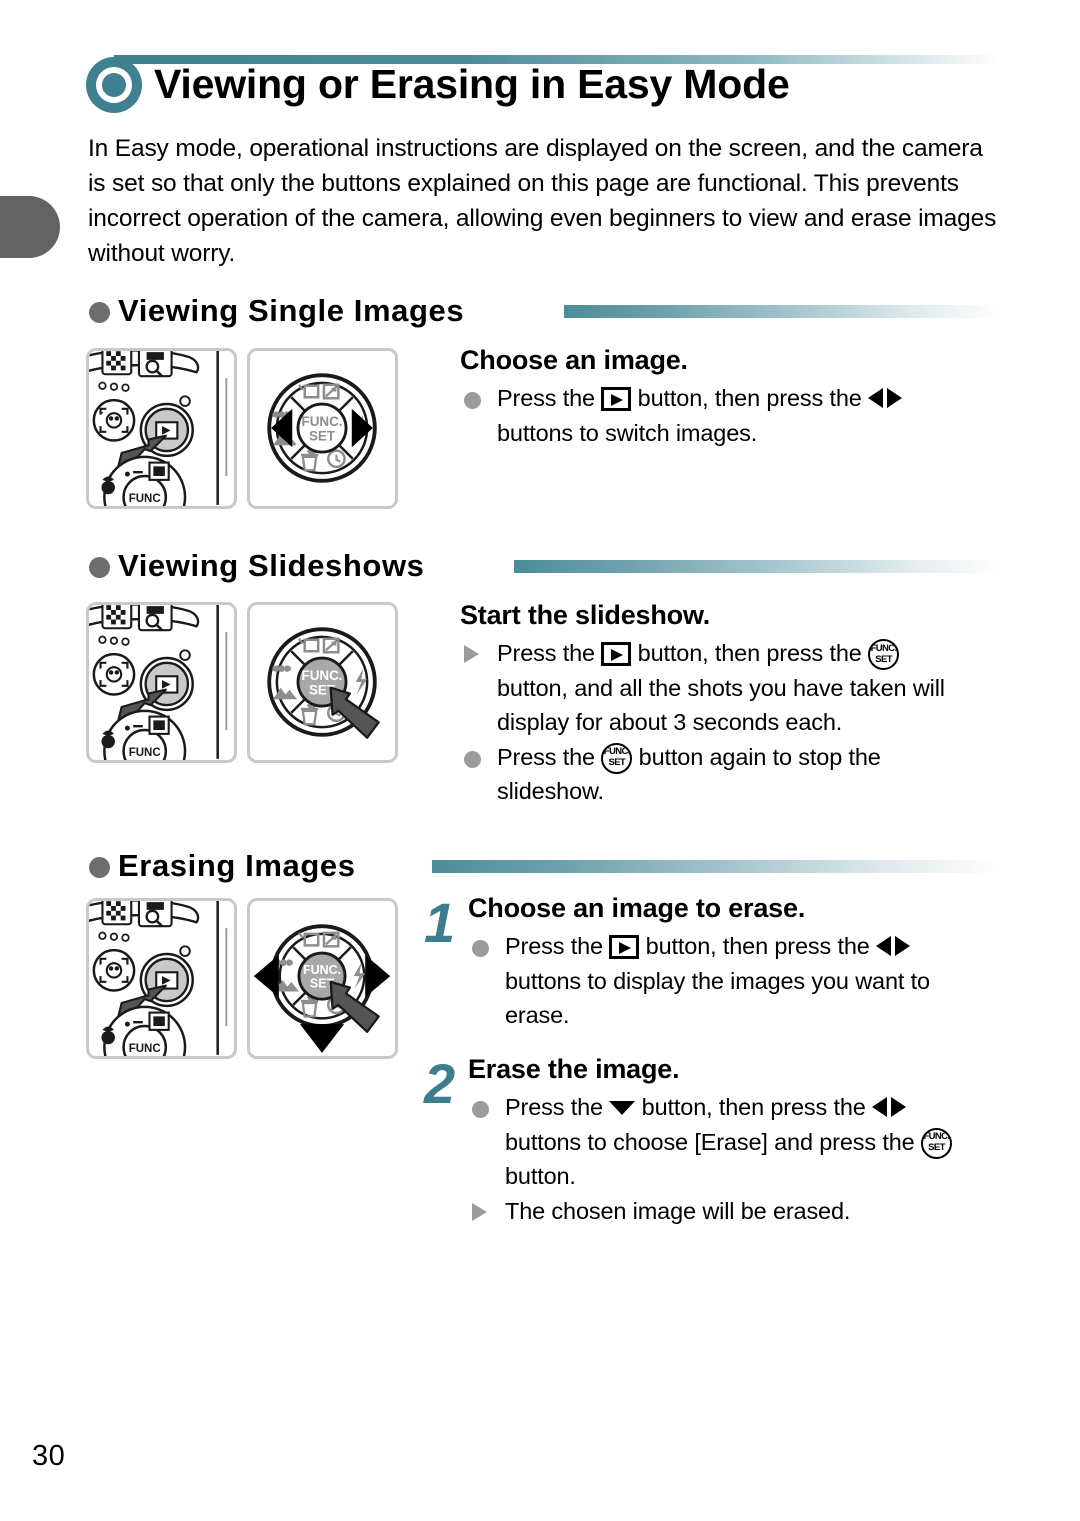 The height and width of the screenshot is (1521, 1080). Describe the element at coordinates (237, 865) in the screenshot. I see `section-title: Erasing Images` at that location.